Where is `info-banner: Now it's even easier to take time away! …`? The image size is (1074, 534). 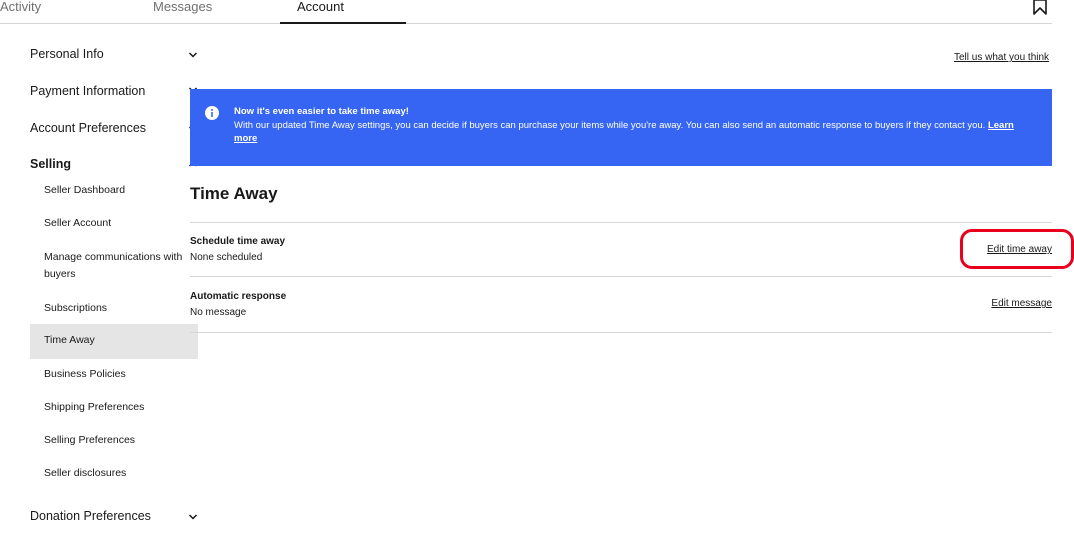
info-banner: Now it's even easier to take time away! … is located at coordinates (621, 127).